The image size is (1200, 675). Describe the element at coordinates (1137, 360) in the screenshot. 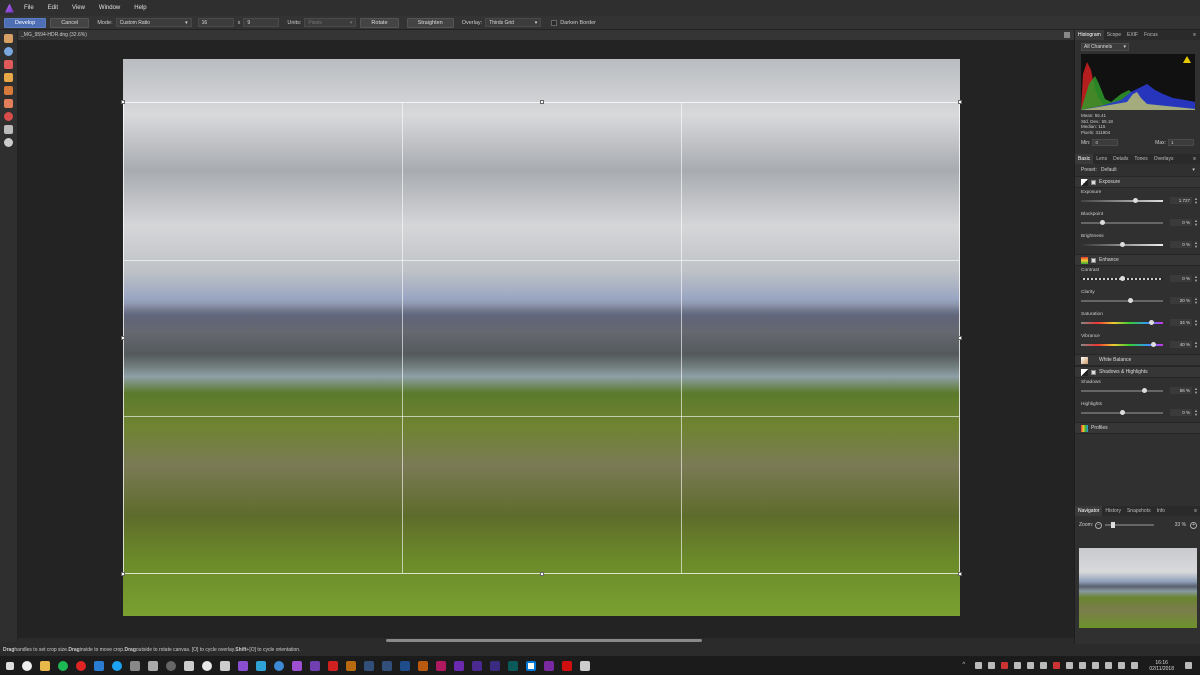

I see `white-balance-section: White Balance` at that location.